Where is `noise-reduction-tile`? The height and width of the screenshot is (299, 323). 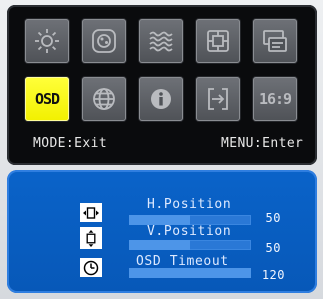
noise-reduction-tile is located at coordinates (161, 41).